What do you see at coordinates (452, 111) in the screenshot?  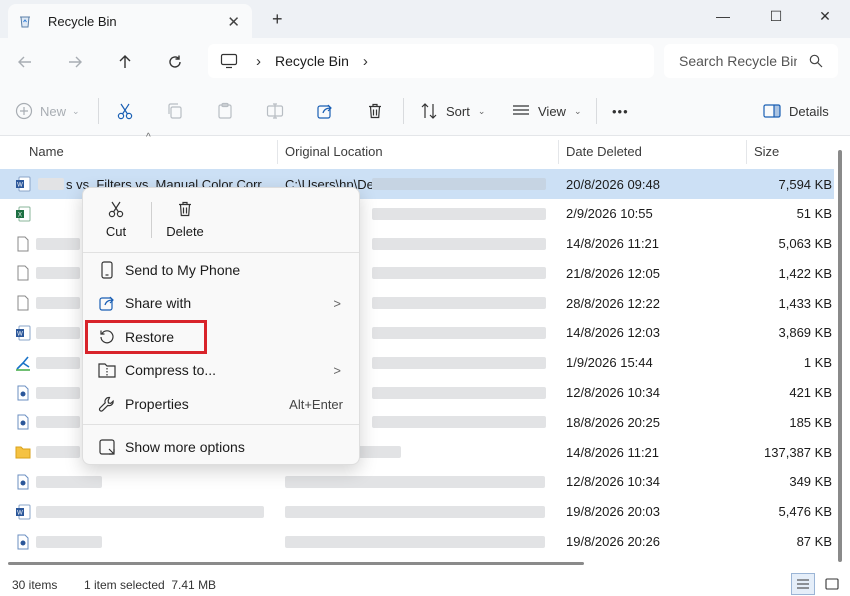 I see `sort-button: Sort ⌄` at bounding box center [452, 111].